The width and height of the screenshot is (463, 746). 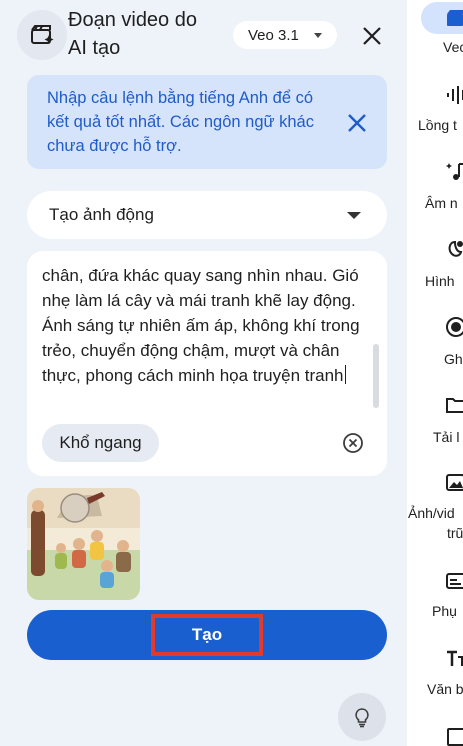 I want to click on generate-button-label: Tạo, so click(x=207, y=635).